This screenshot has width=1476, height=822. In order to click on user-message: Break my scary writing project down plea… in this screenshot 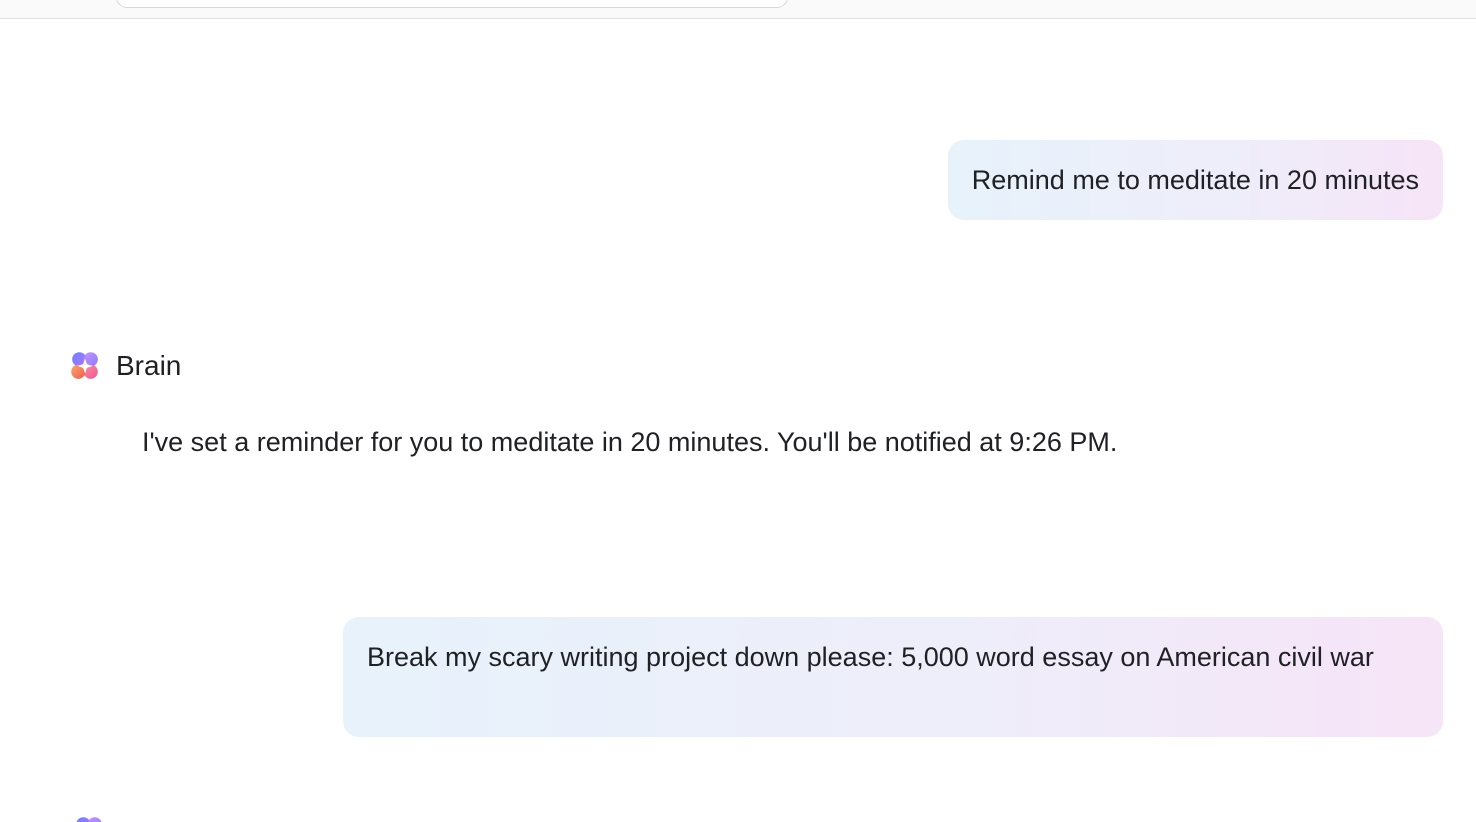, I will do `click(893, 677)`.